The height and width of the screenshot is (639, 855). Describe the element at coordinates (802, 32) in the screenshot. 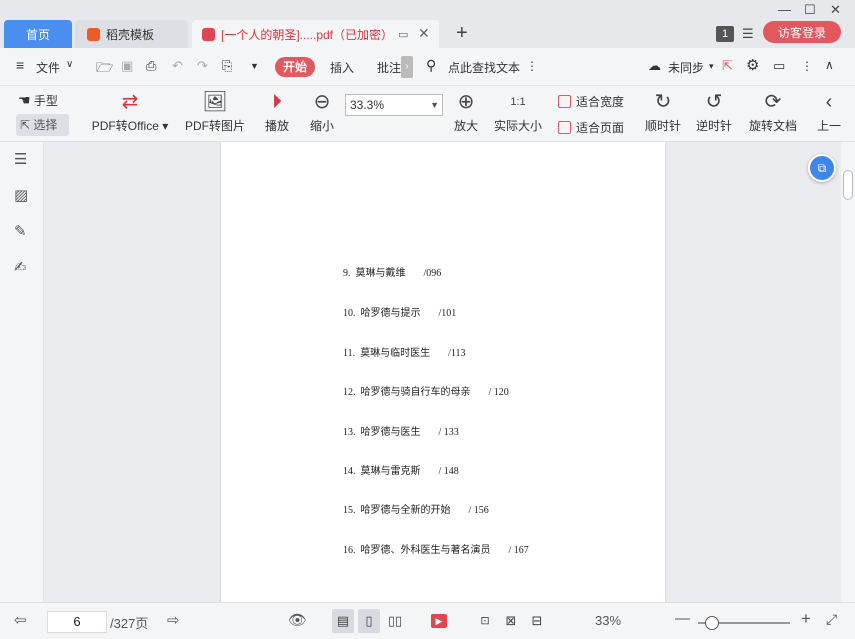

I see `login-button: 访客登录` at that location.